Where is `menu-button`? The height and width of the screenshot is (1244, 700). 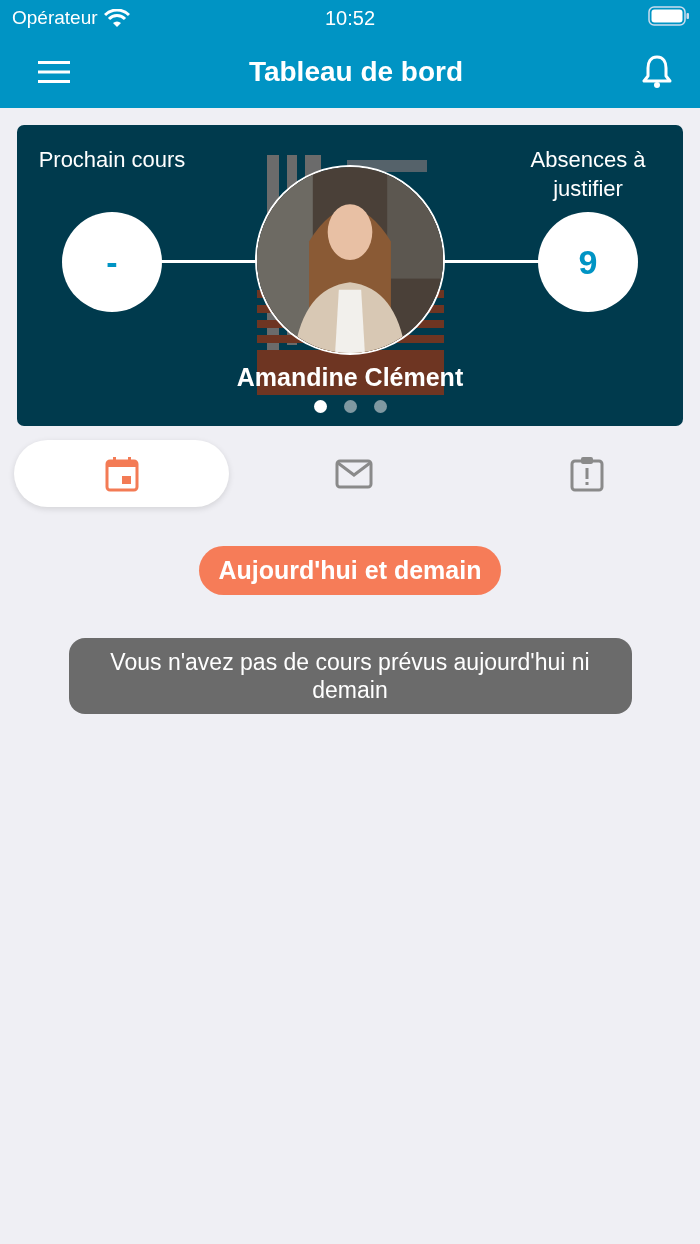
menu-button is located at coordinates (54, 72).